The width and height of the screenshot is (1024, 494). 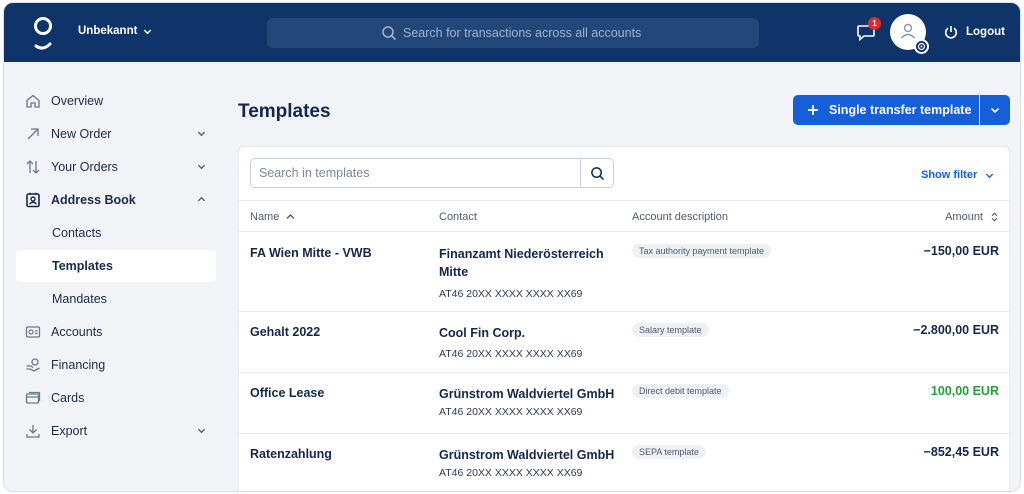 What do you see at coordinates (961, 452) in the screenshot?
I see `template-amount: −852,45 EUR` at bounding box center [961, 452].